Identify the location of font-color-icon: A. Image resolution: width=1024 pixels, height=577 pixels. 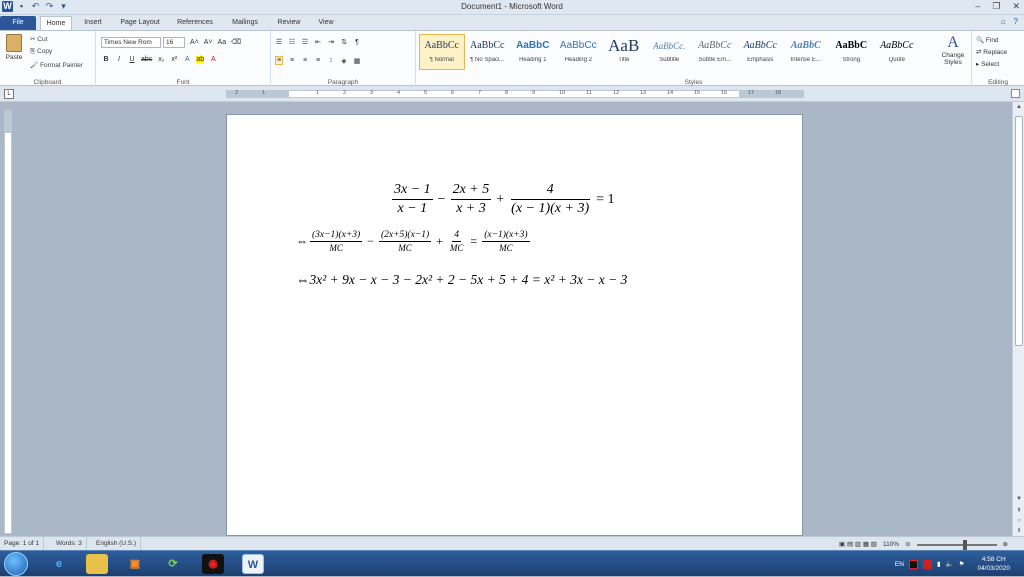
(213, 59).